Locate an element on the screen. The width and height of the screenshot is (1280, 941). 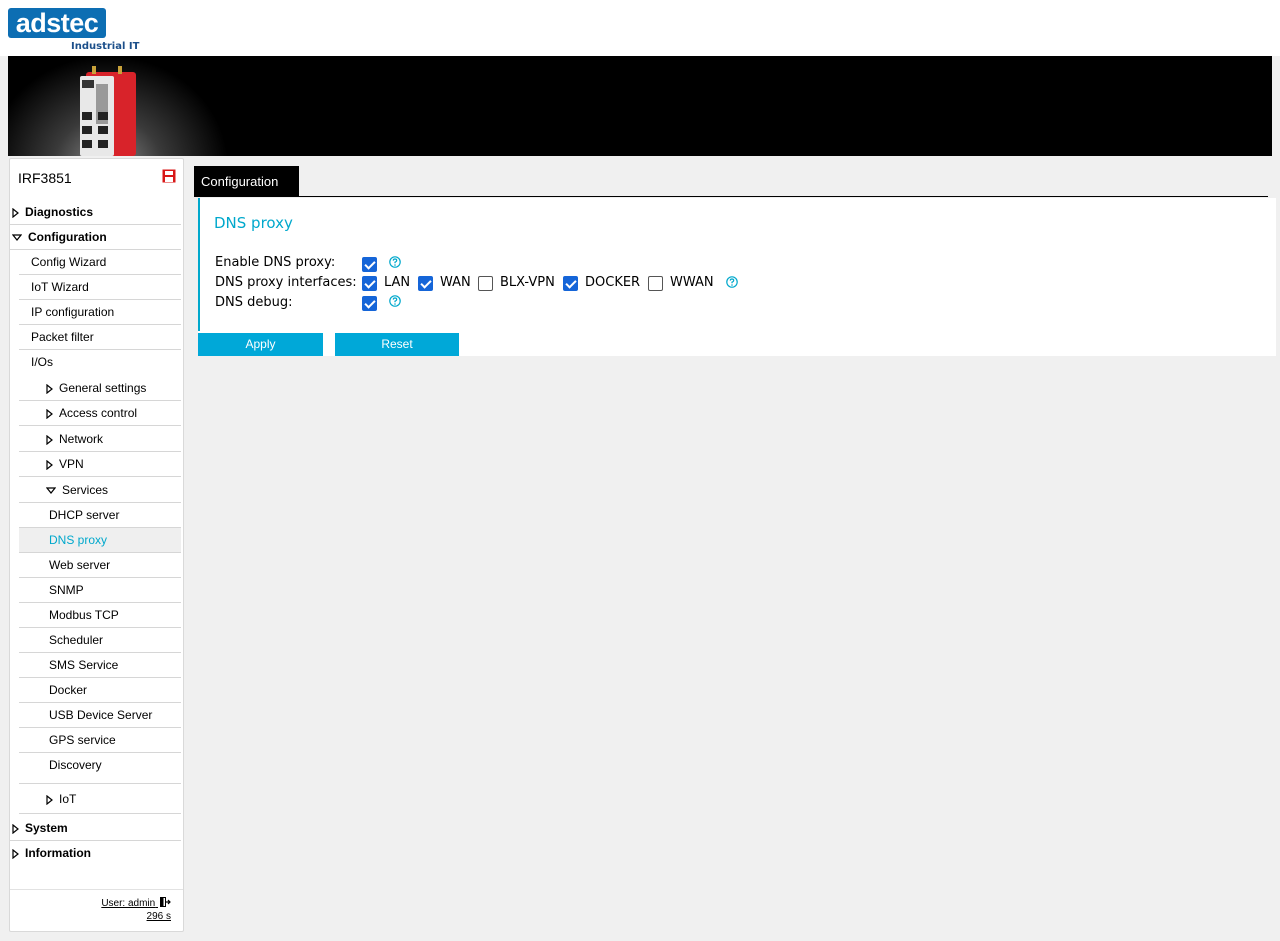
sidebar-item-label: Packet filter is located at coordinates (62, 337).